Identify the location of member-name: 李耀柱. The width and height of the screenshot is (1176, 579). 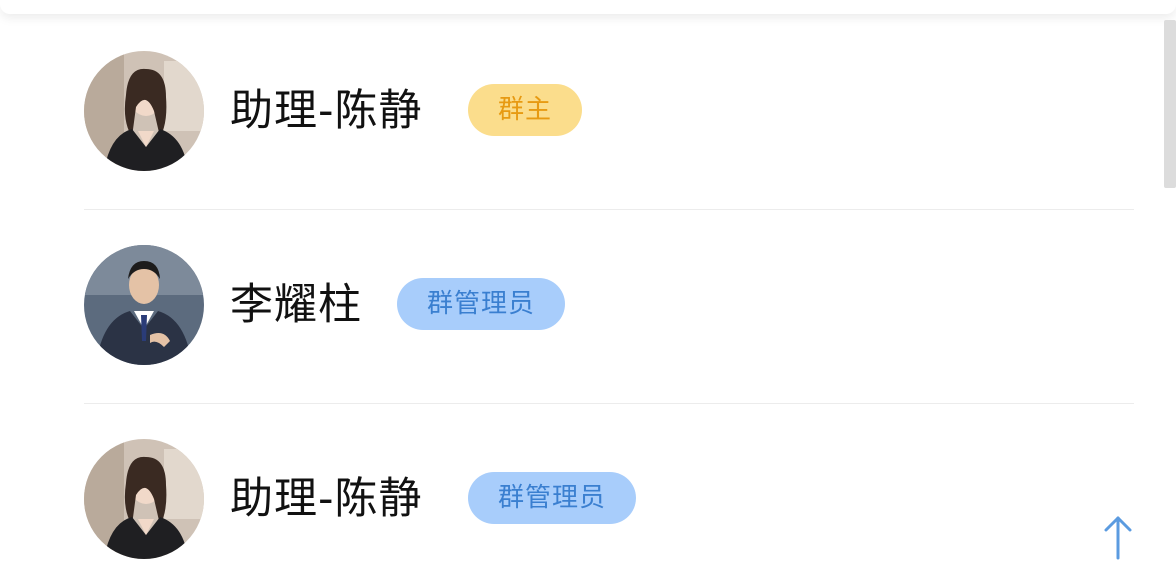
(296, 305).